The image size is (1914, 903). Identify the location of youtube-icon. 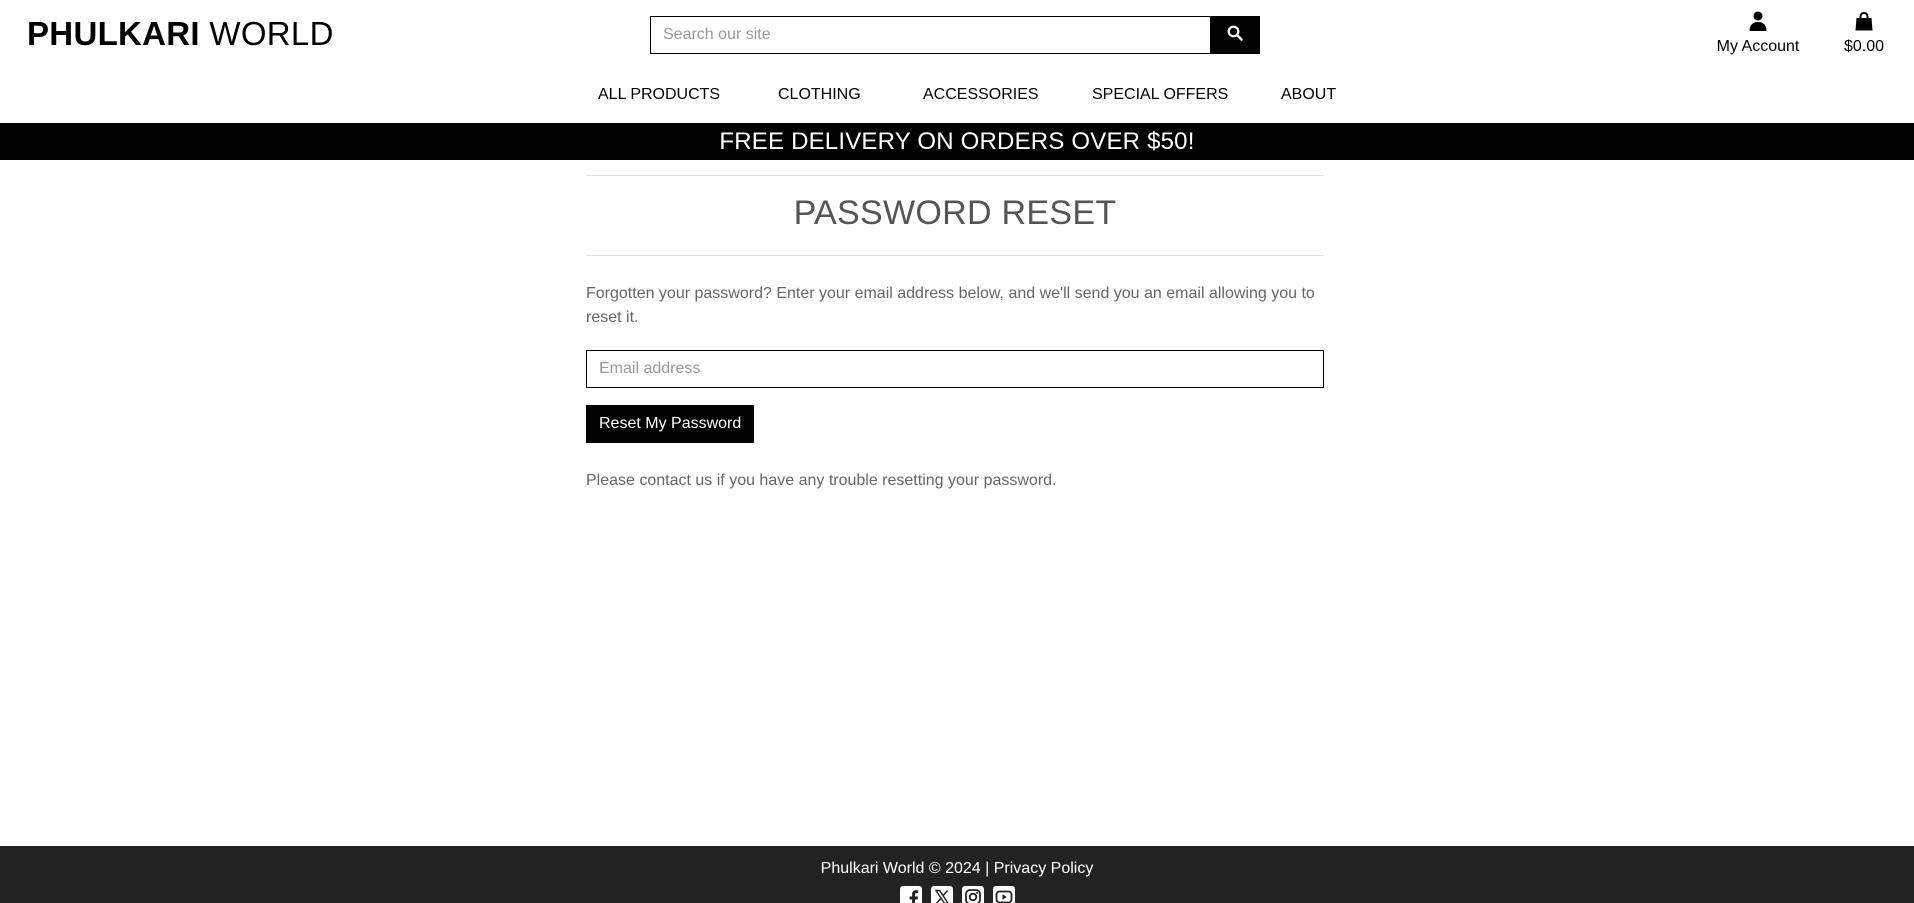
(1003, 894).